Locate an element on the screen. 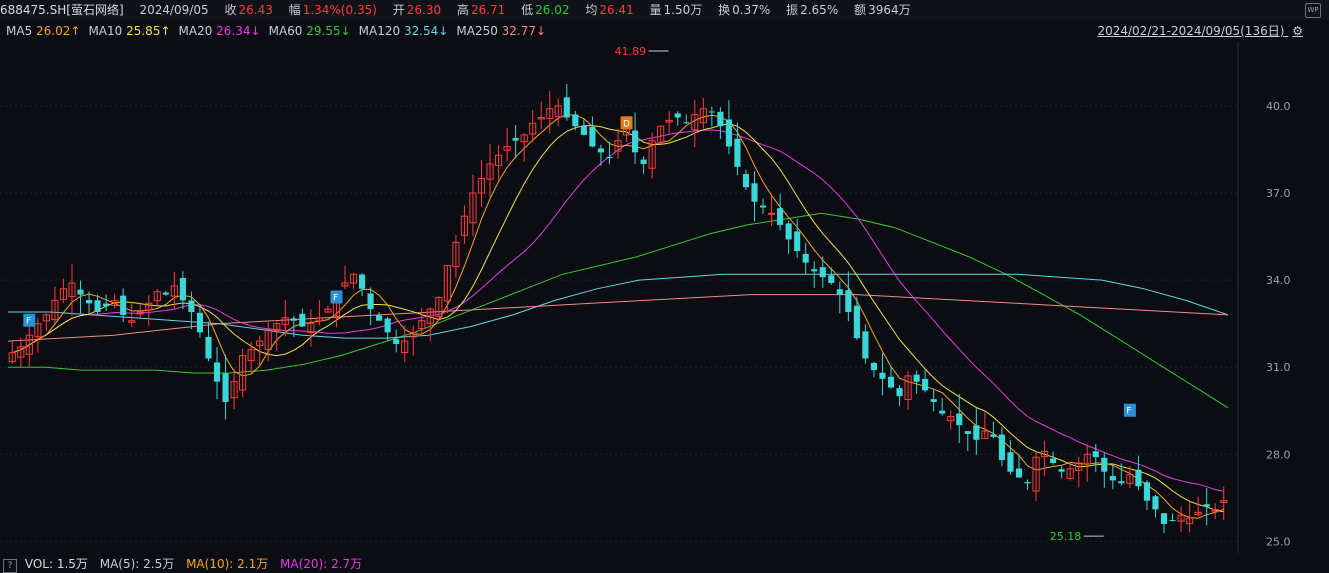 The width and height of the screenshot is (1329, 573). wp-icon: WP is located at coordinates (1313, 10).